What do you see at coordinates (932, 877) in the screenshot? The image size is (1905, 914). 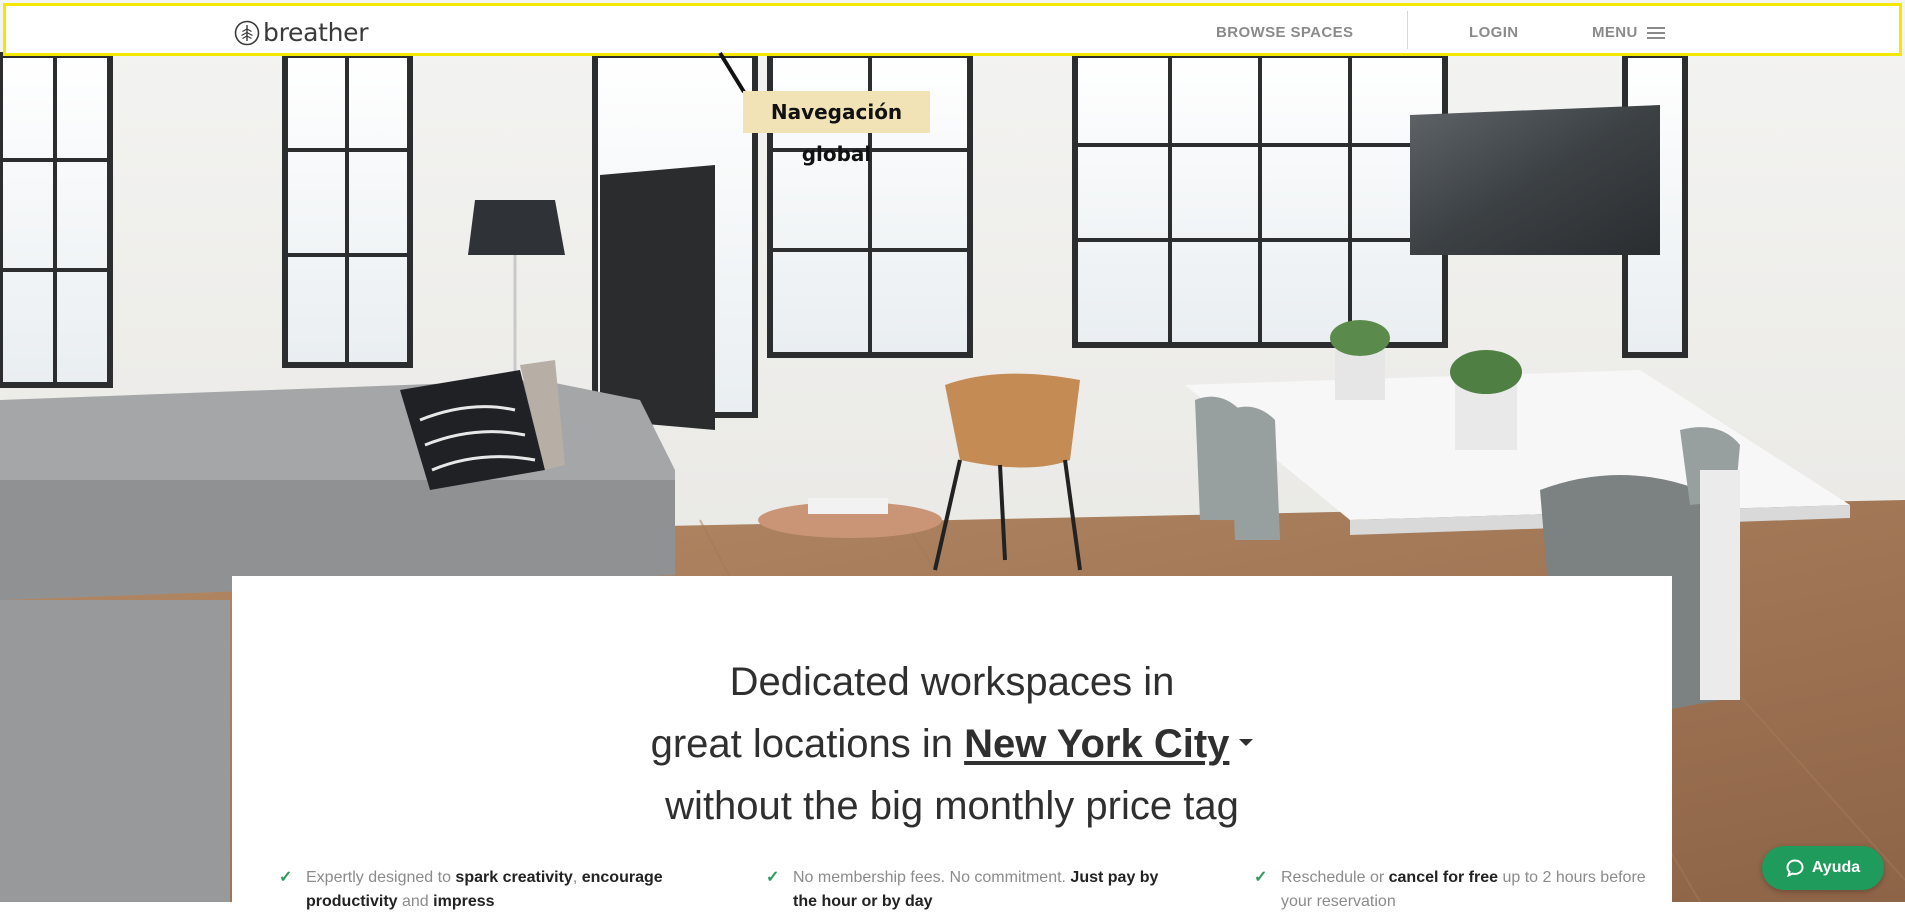 I see `feature-text: No membership fees. No commitment.` at bounding box center [932, 877].